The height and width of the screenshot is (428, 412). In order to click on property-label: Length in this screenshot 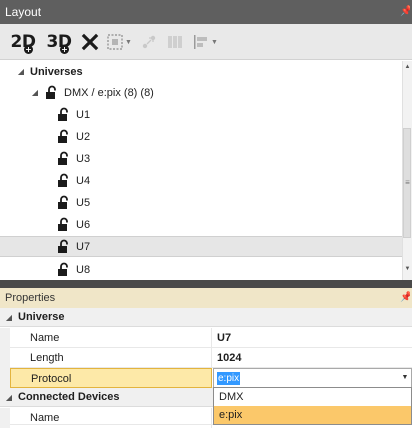, I will do `click(111, 358)`.